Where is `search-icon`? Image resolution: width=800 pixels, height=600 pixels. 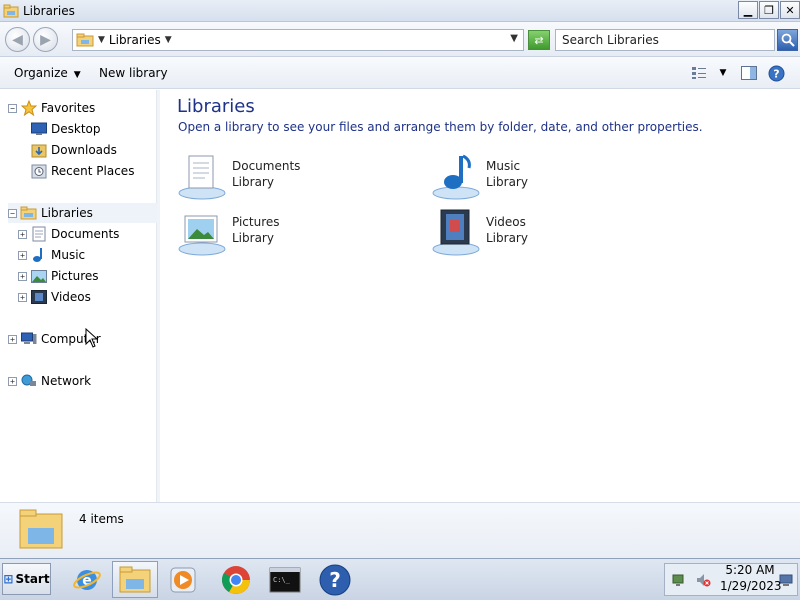
search-icon is located at coordinates (788, 40).